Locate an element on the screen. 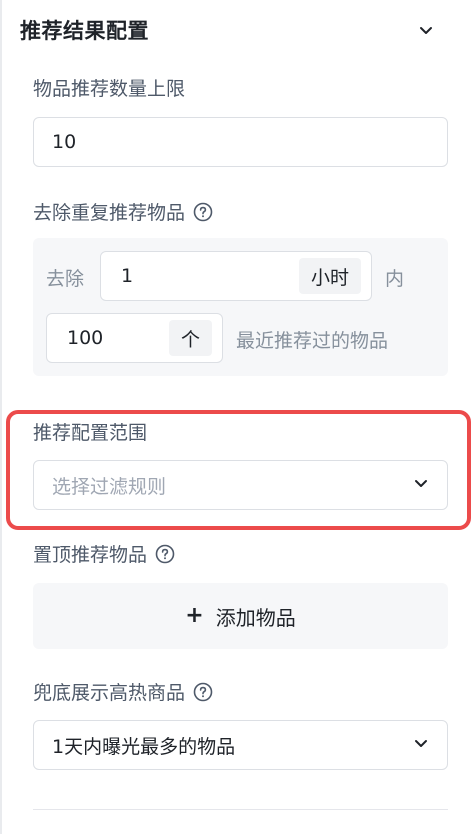 The width and height of the screenshot is (476, 834). limit-label-text: 物品推荐数量上限 is located at coordinates (109, 89).